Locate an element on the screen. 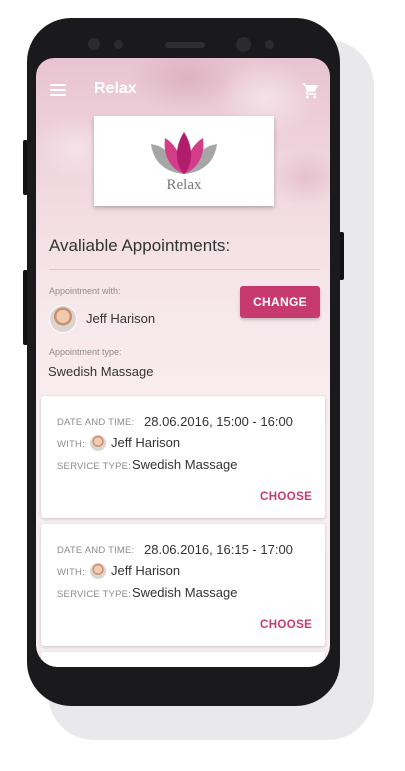  hamburger-menu-icon is located at coordinates (58, 90).